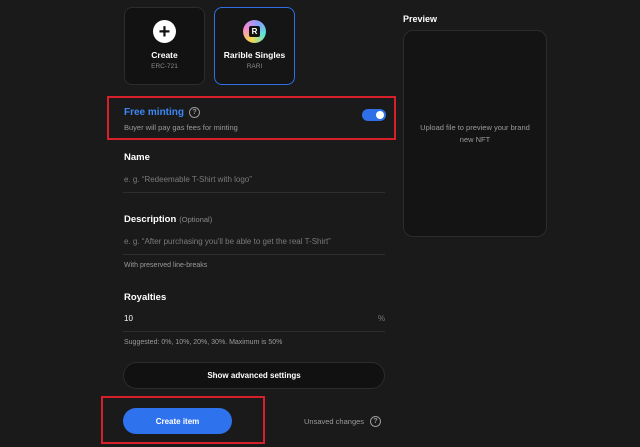  What do you see at coordinates (254, 179) in the screenshot?
I see `name-input: e. g. “Redeemable T-Shirt with logo”` at bounding box center [254, 179].